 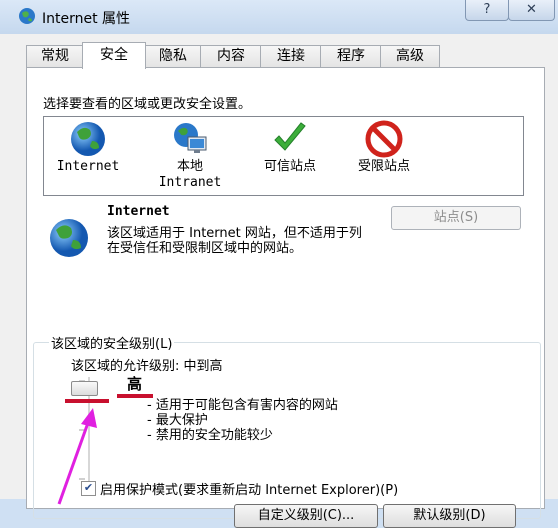 I want to click on protected-mode-checkbox: ✔, so click(x=88, y=488).